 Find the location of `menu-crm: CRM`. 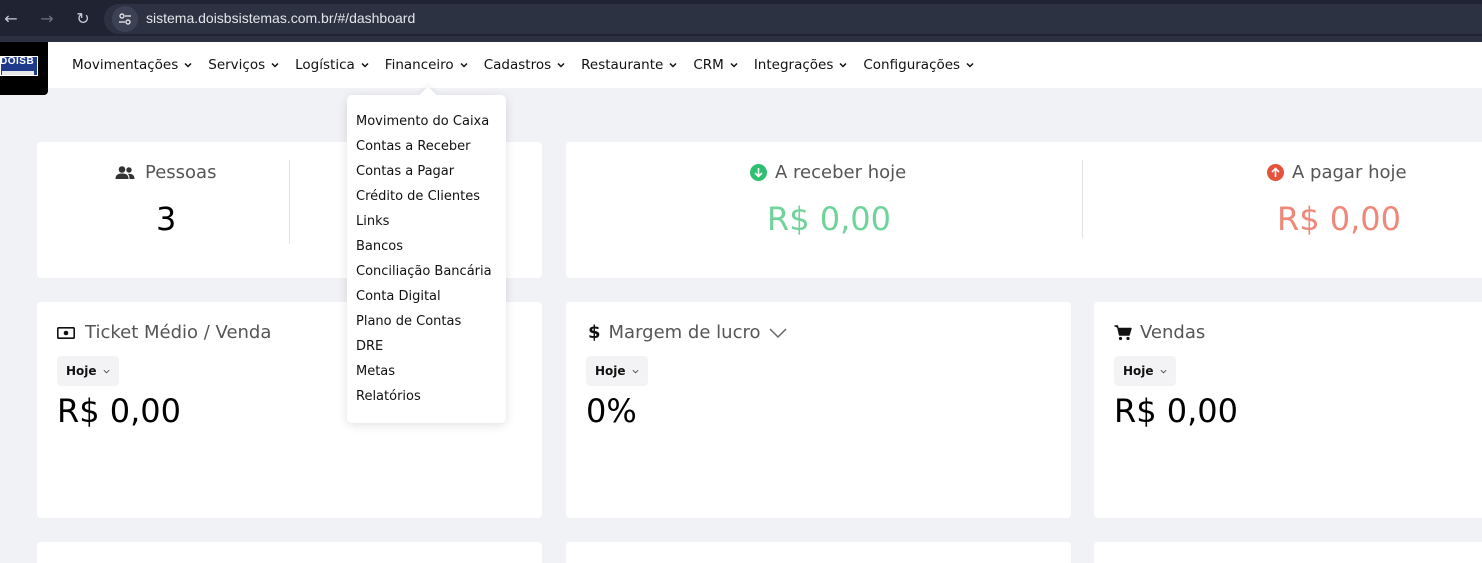

menu-crm: CRM is located at coordinates (715, 65).